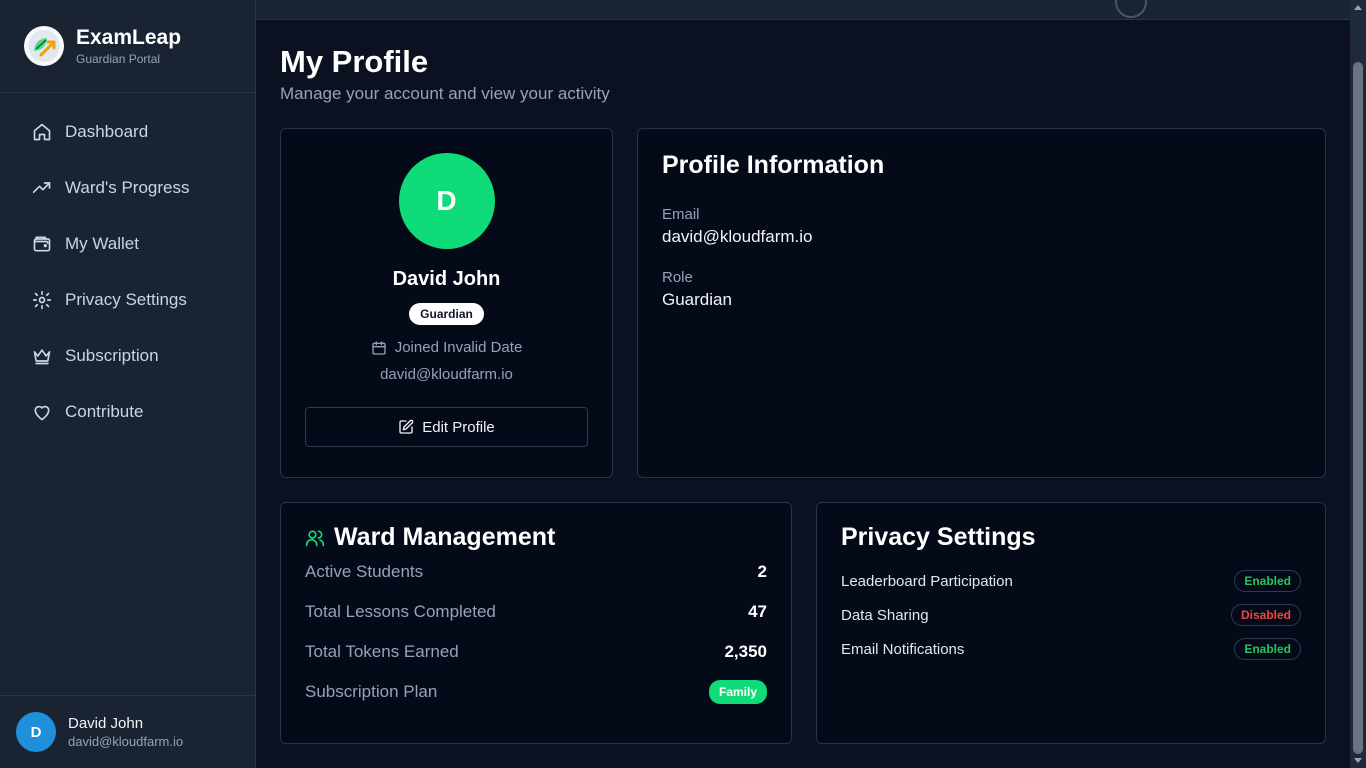 This screenshot has height=768, width=1366. What do you see at coordinates (885, 615) in the screenshot?
I see `privacy-label: Data Sharing` at bounding box center [885, 615].